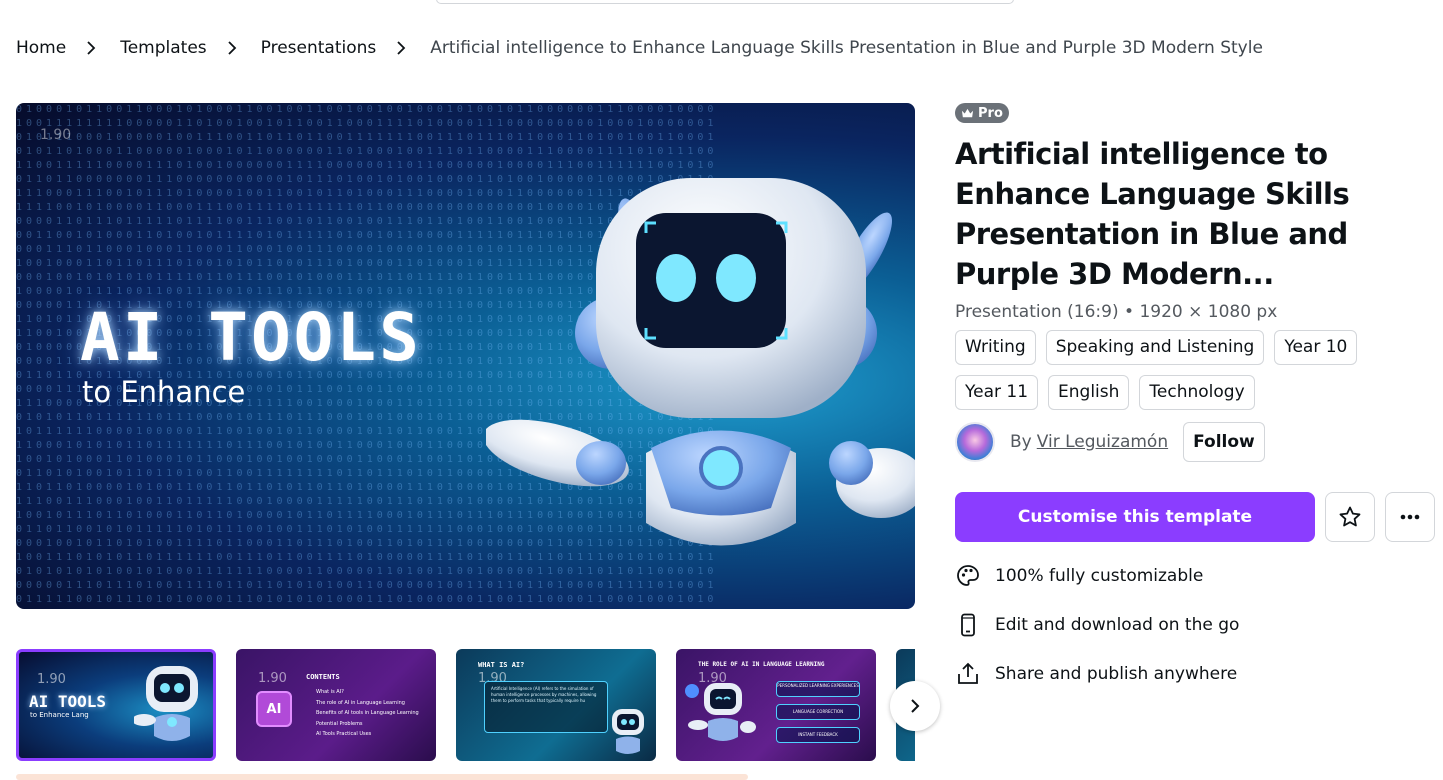 This screenshot has height=780, width=1443. I want to click on breadcrumb-templates: Templates, so click(163, 48).